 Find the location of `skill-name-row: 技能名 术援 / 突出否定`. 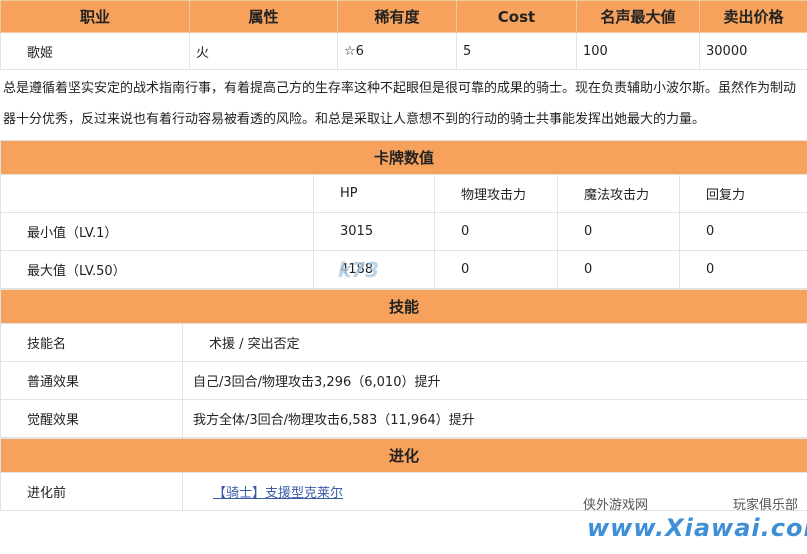

skill-name-row: 技能名 术援 / 突出否定 is located at coordinates (403, 342).